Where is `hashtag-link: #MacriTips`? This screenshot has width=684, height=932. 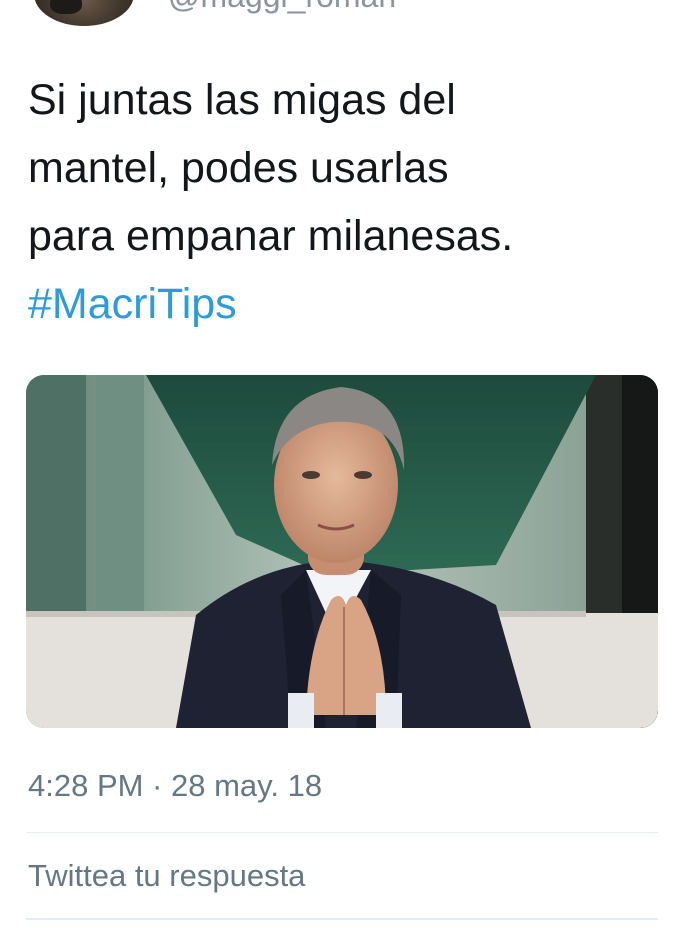 hashtag-link: #MacriTips is located at coordinates (132, 304).